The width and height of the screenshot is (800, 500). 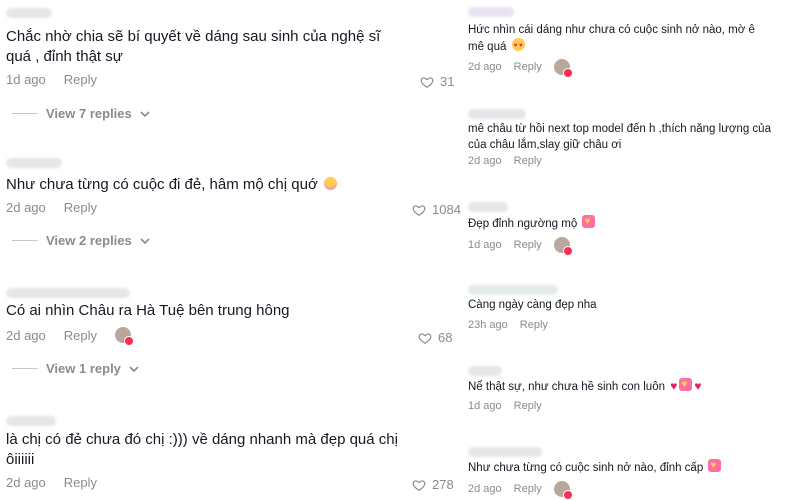 I want to click on like-count: 31, so click(x=447, y=81).